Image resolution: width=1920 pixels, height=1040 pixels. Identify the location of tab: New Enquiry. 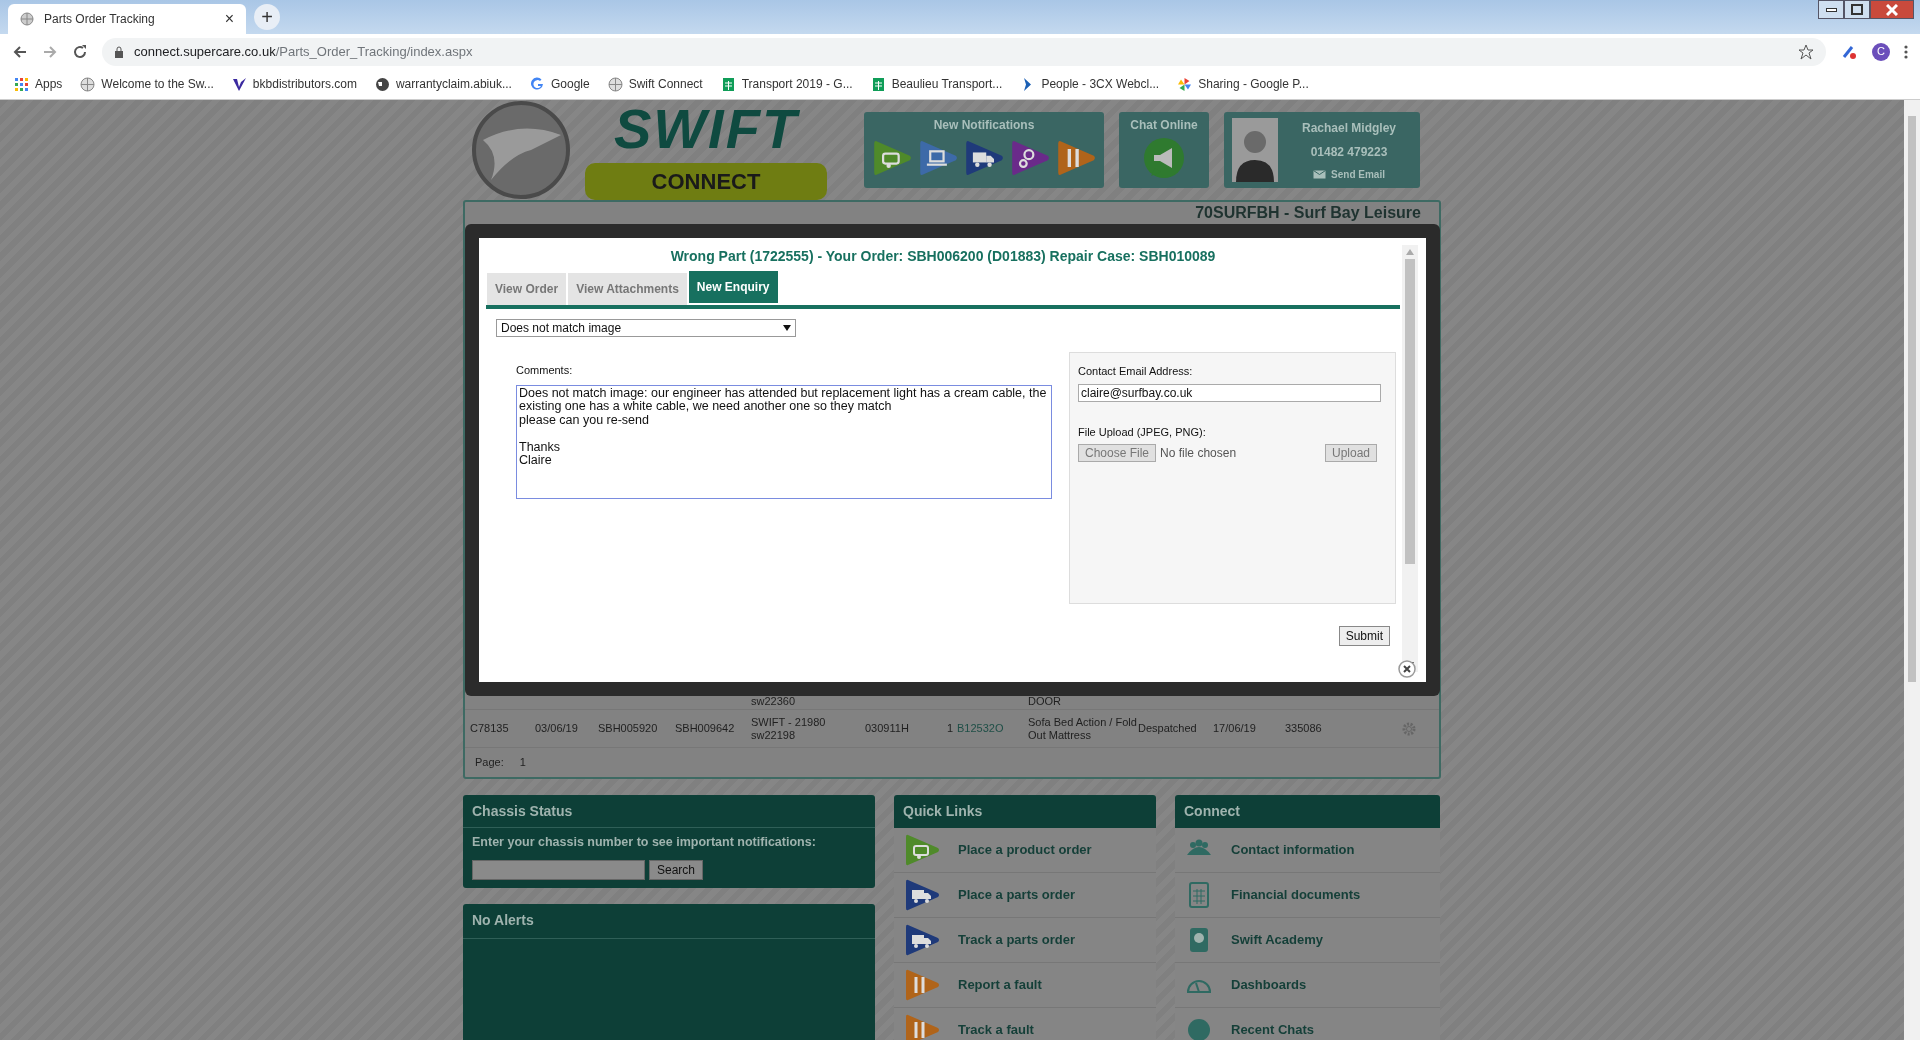
(733, 287).